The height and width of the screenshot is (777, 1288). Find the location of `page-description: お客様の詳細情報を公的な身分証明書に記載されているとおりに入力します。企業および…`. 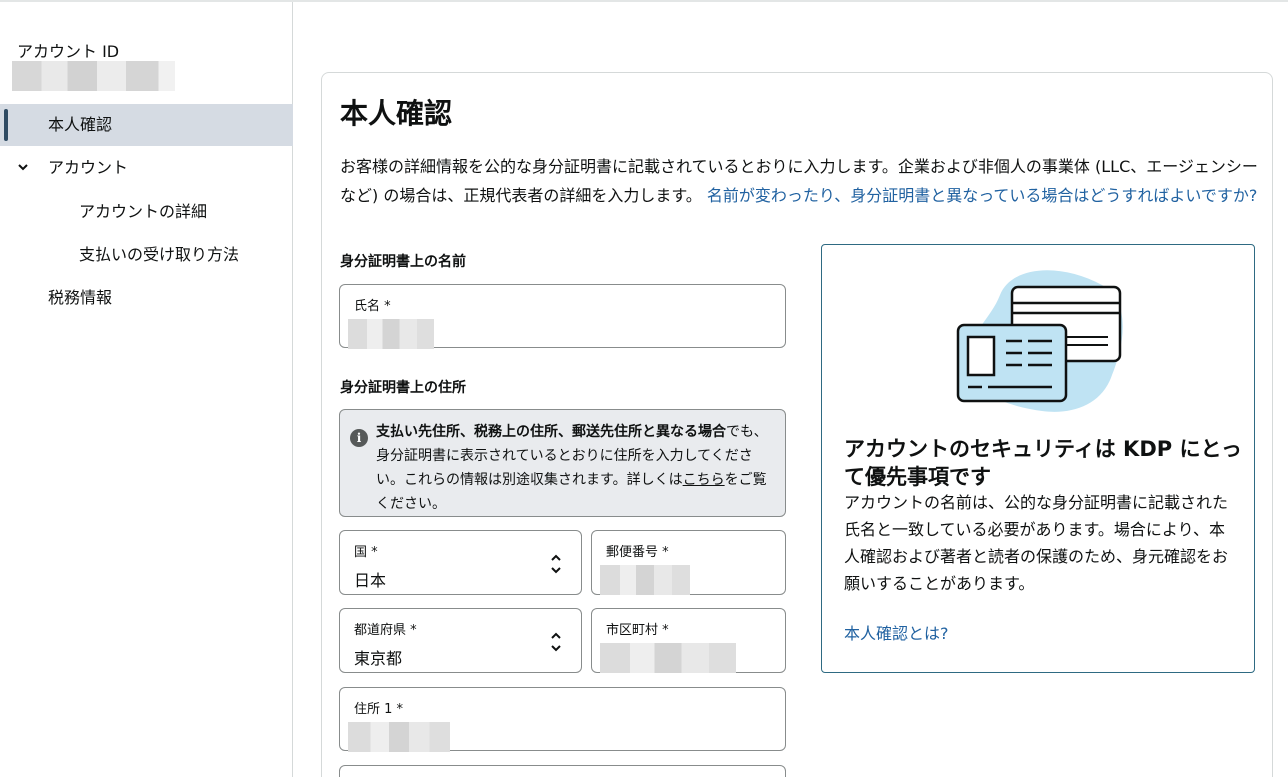

page-description: お客様の詳細情報を公的な身分証明書に記載されているとおりに入力します。企業および… is located at coordinates (800, 181).